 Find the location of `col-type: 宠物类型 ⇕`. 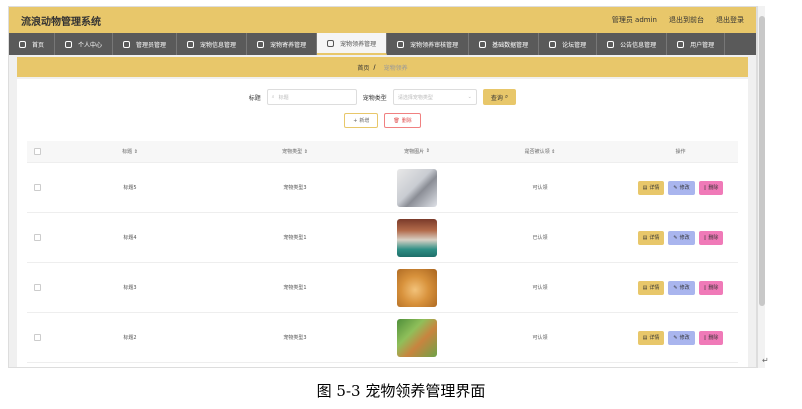

col-type: 宠物类型 ⇕ is located at coordinates (295, 151).